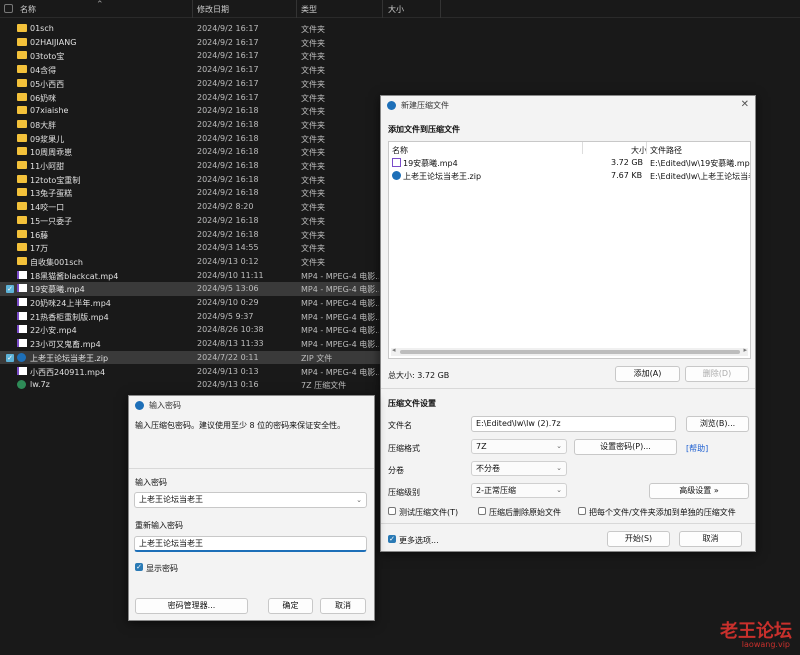 The height and width of the screenshot is (655, 800). Describe the element at coordinates (519, 490) in the screenshot. I see `level-select: 2-正常压缩 ⌄` at that location.